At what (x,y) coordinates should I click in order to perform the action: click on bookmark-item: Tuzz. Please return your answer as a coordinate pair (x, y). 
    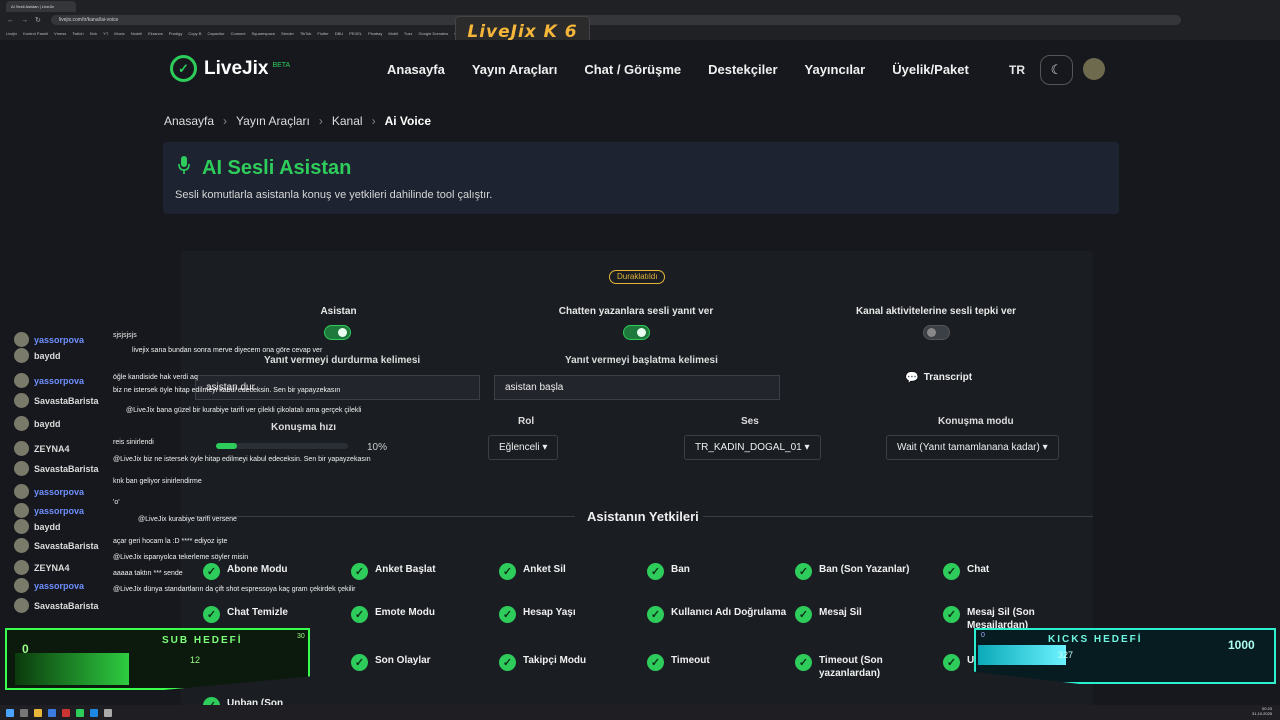
    Looking at the image, I should click on (408, 33).